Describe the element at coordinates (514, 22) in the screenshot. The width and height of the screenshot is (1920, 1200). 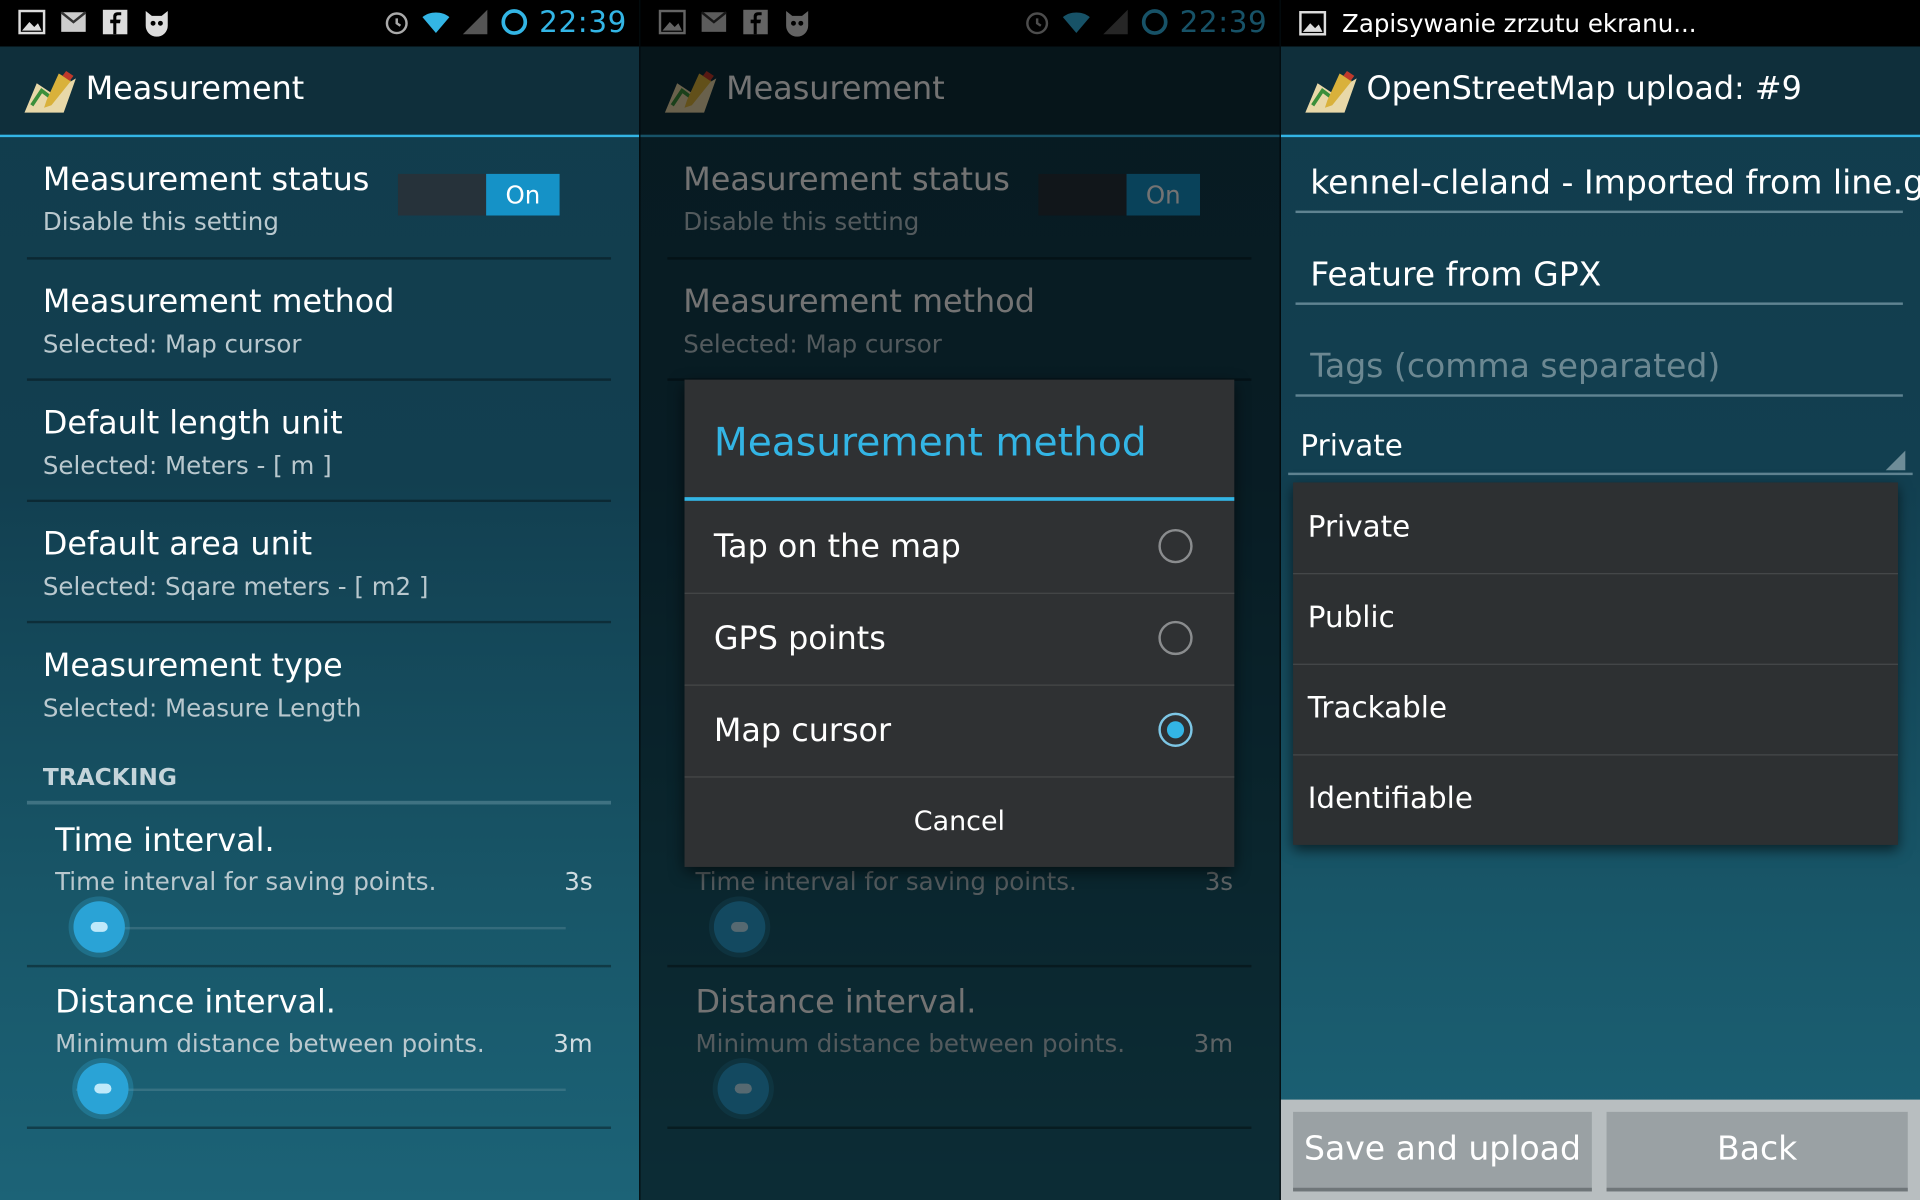
I see `battery-circle-icon` at that location.